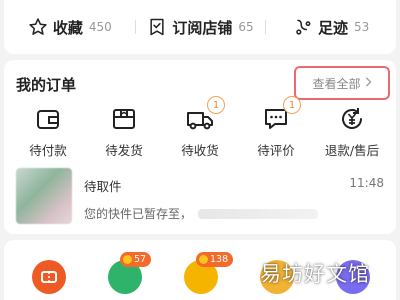 The height and width of the screenshot is (300, 400). I want to click on watermark: 易坊好文馆, so click(315, 274).